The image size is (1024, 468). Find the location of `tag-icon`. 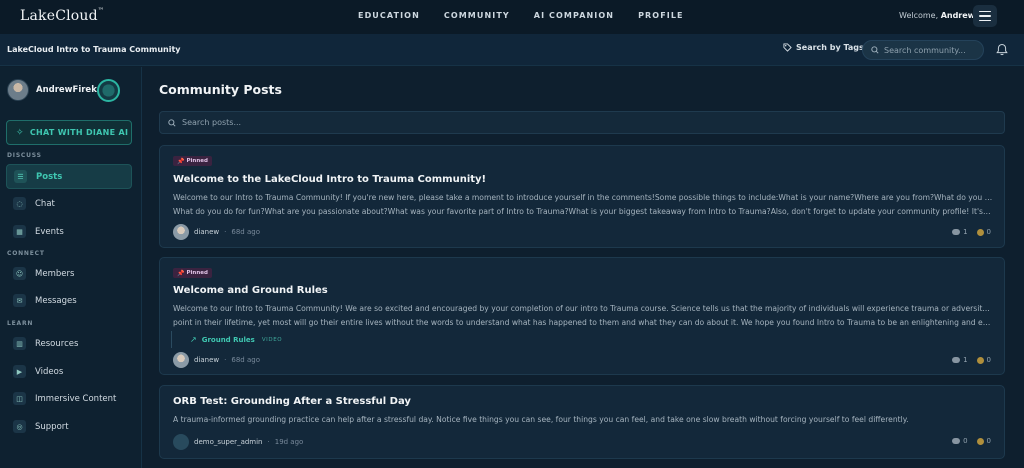

tag-icon is located at coordinates (787, 47).